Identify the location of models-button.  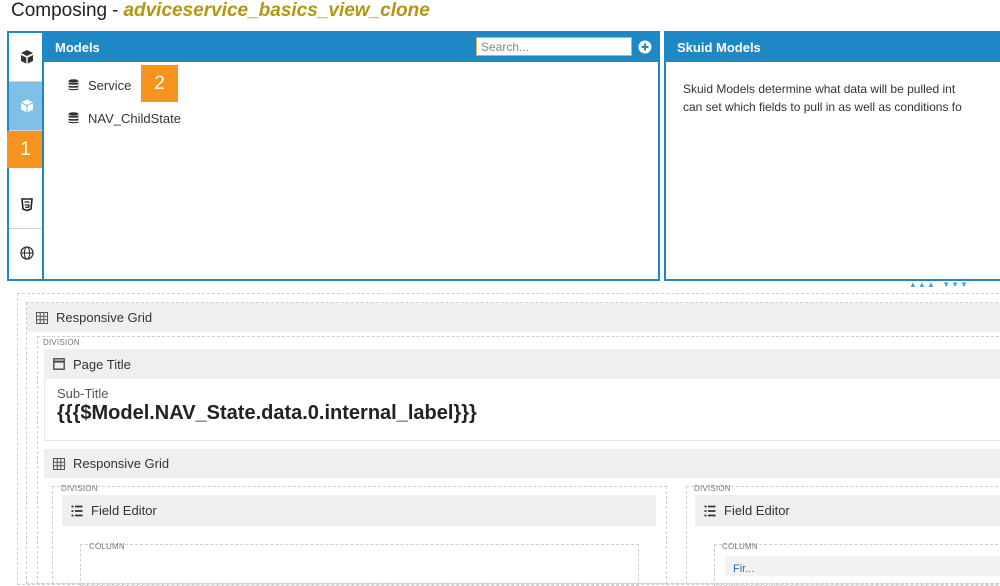
(26, 106).